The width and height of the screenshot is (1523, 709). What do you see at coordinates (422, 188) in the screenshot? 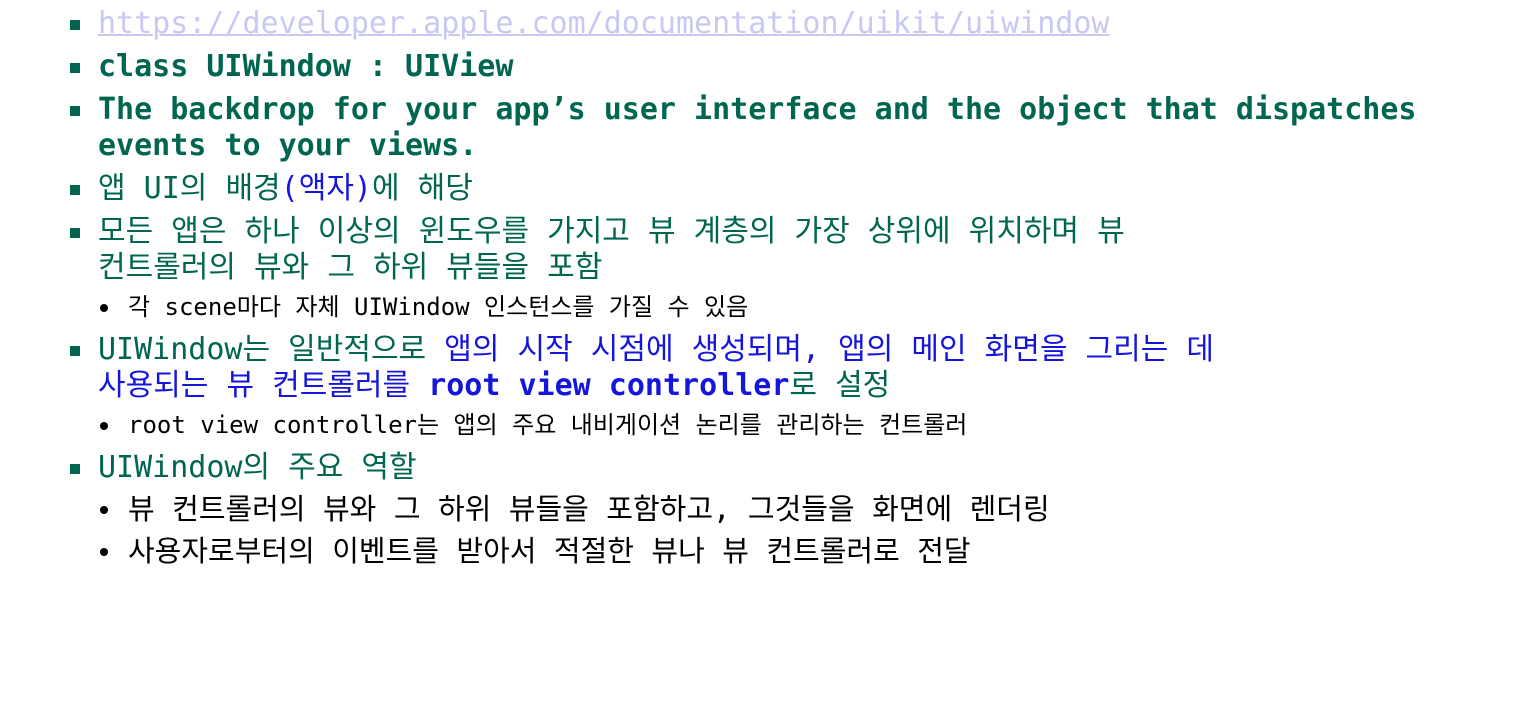
I see `backdrop-text-c: 에 해당` at bounding box center [422, 188].